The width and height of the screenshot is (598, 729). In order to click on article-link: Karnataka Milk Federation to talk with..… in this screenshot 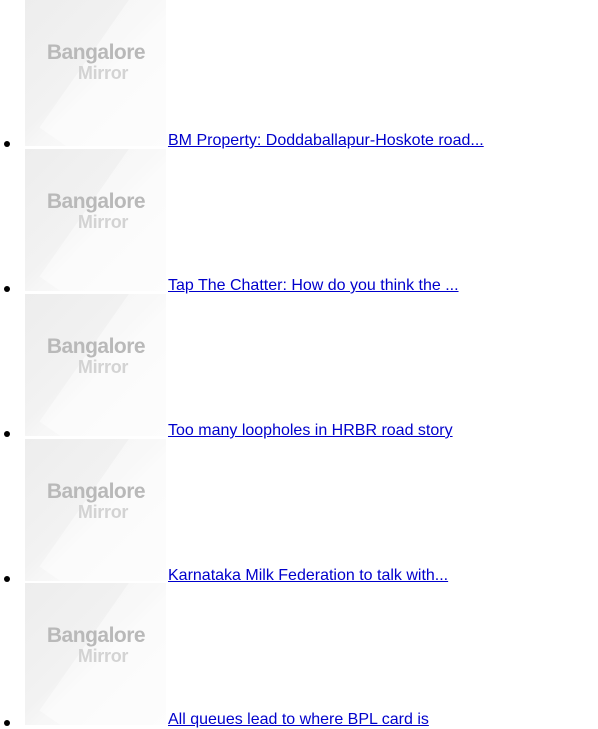, I will do `click(308, 575)`.